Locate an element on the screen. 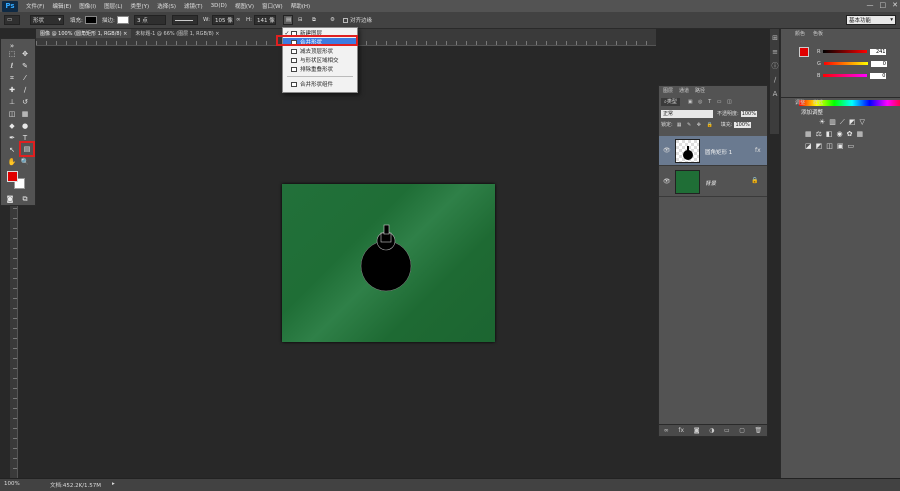 The width and height of the screenshot is (900, 491). curves-icon: ⟋ is located at coordinates (842, 122).